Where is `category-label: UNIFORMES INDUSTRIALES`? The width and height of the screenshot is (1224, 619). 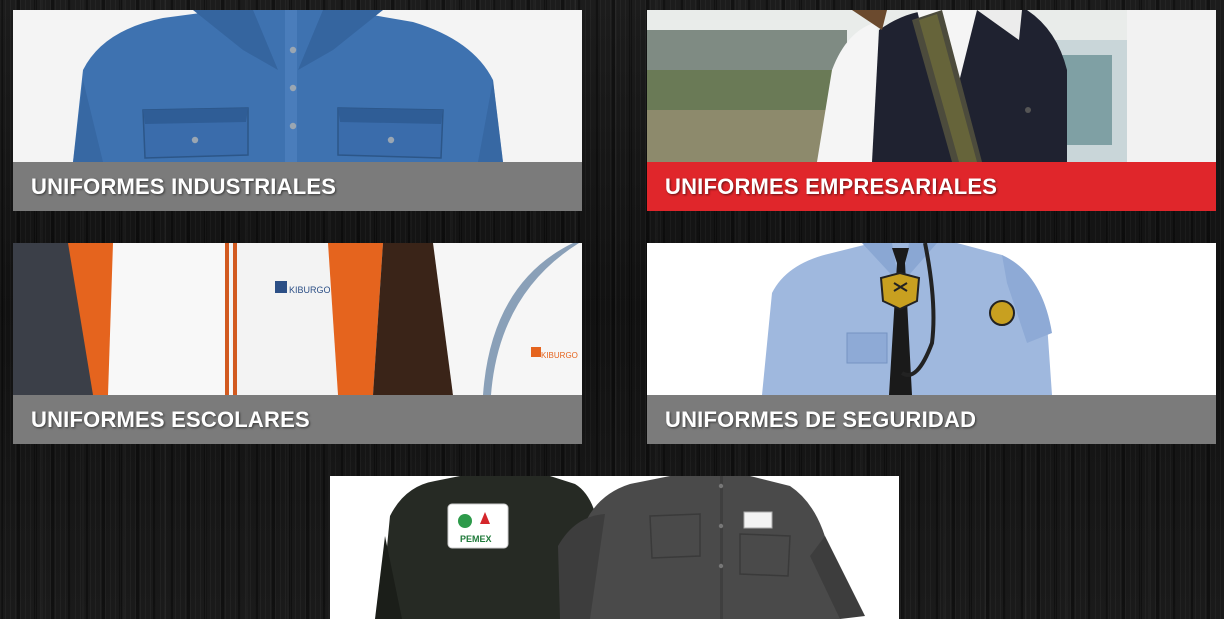
category-label: UNIFORMES INDUSTRIALES is located at coordinates (297, 186).